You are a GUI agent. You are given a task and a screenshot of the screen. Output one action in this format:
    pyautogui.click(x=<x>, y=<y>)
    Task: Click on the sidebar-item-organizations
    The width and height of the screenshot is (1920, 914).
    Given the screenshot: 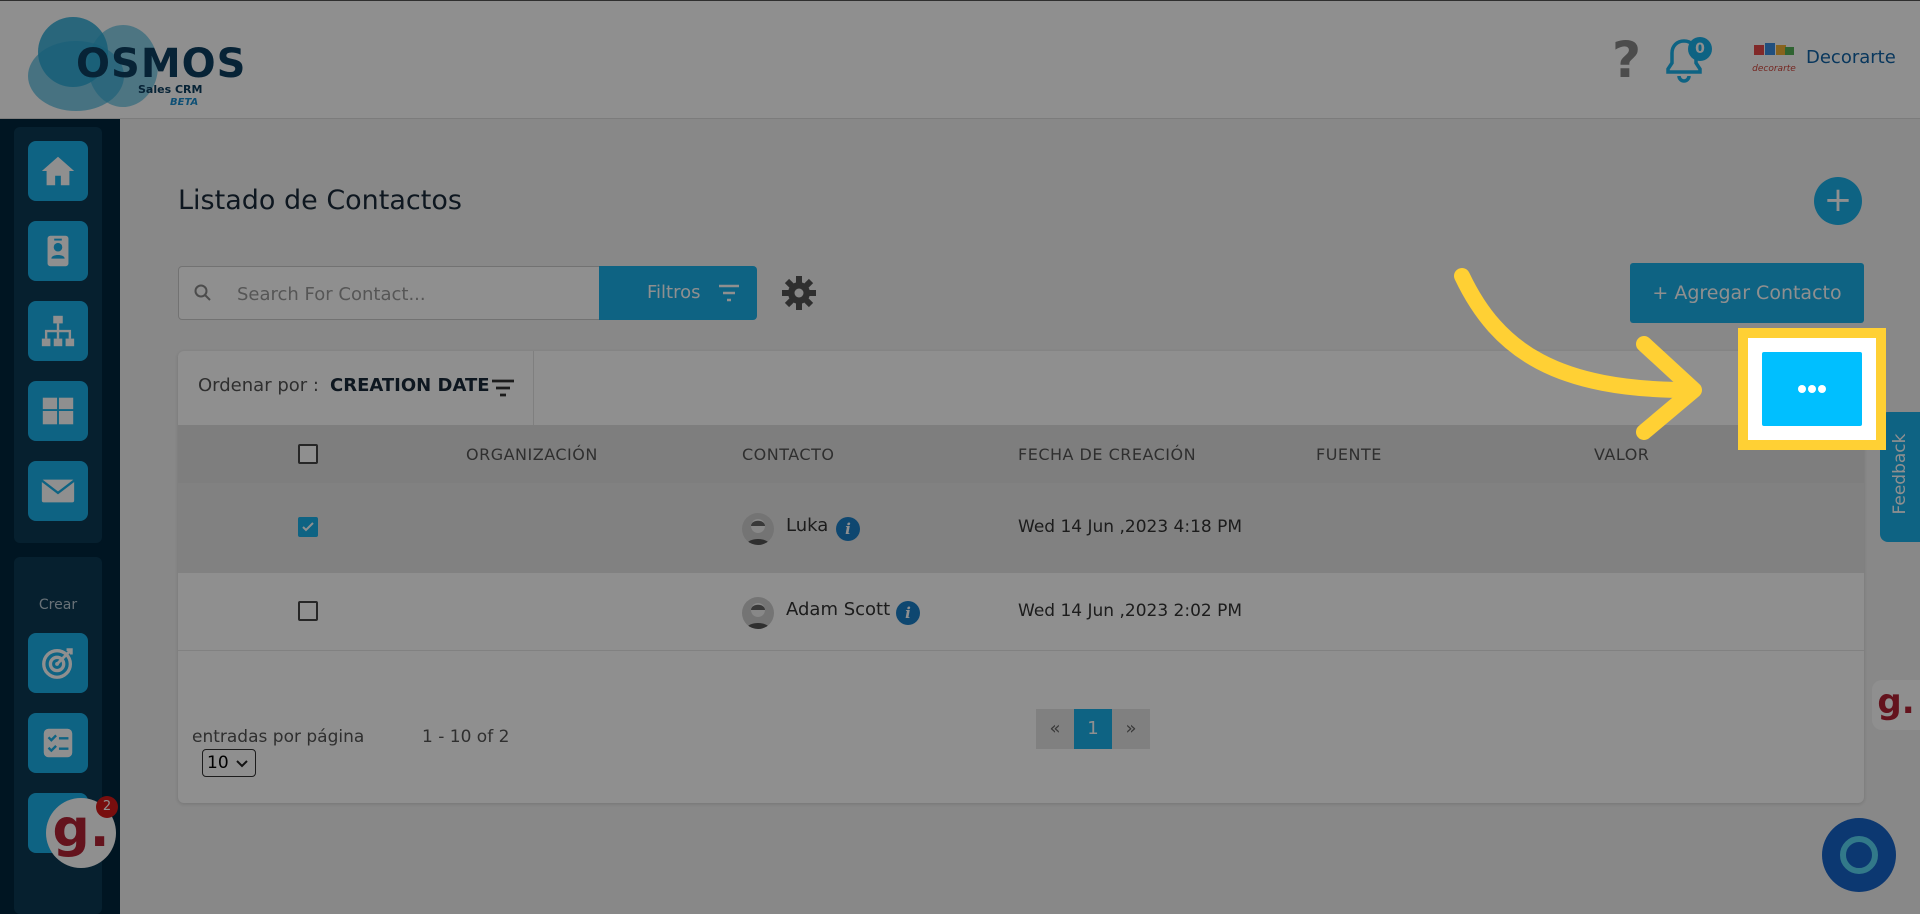 What is the action you would take?
    pyautogui.click(x=58, y=331)
    